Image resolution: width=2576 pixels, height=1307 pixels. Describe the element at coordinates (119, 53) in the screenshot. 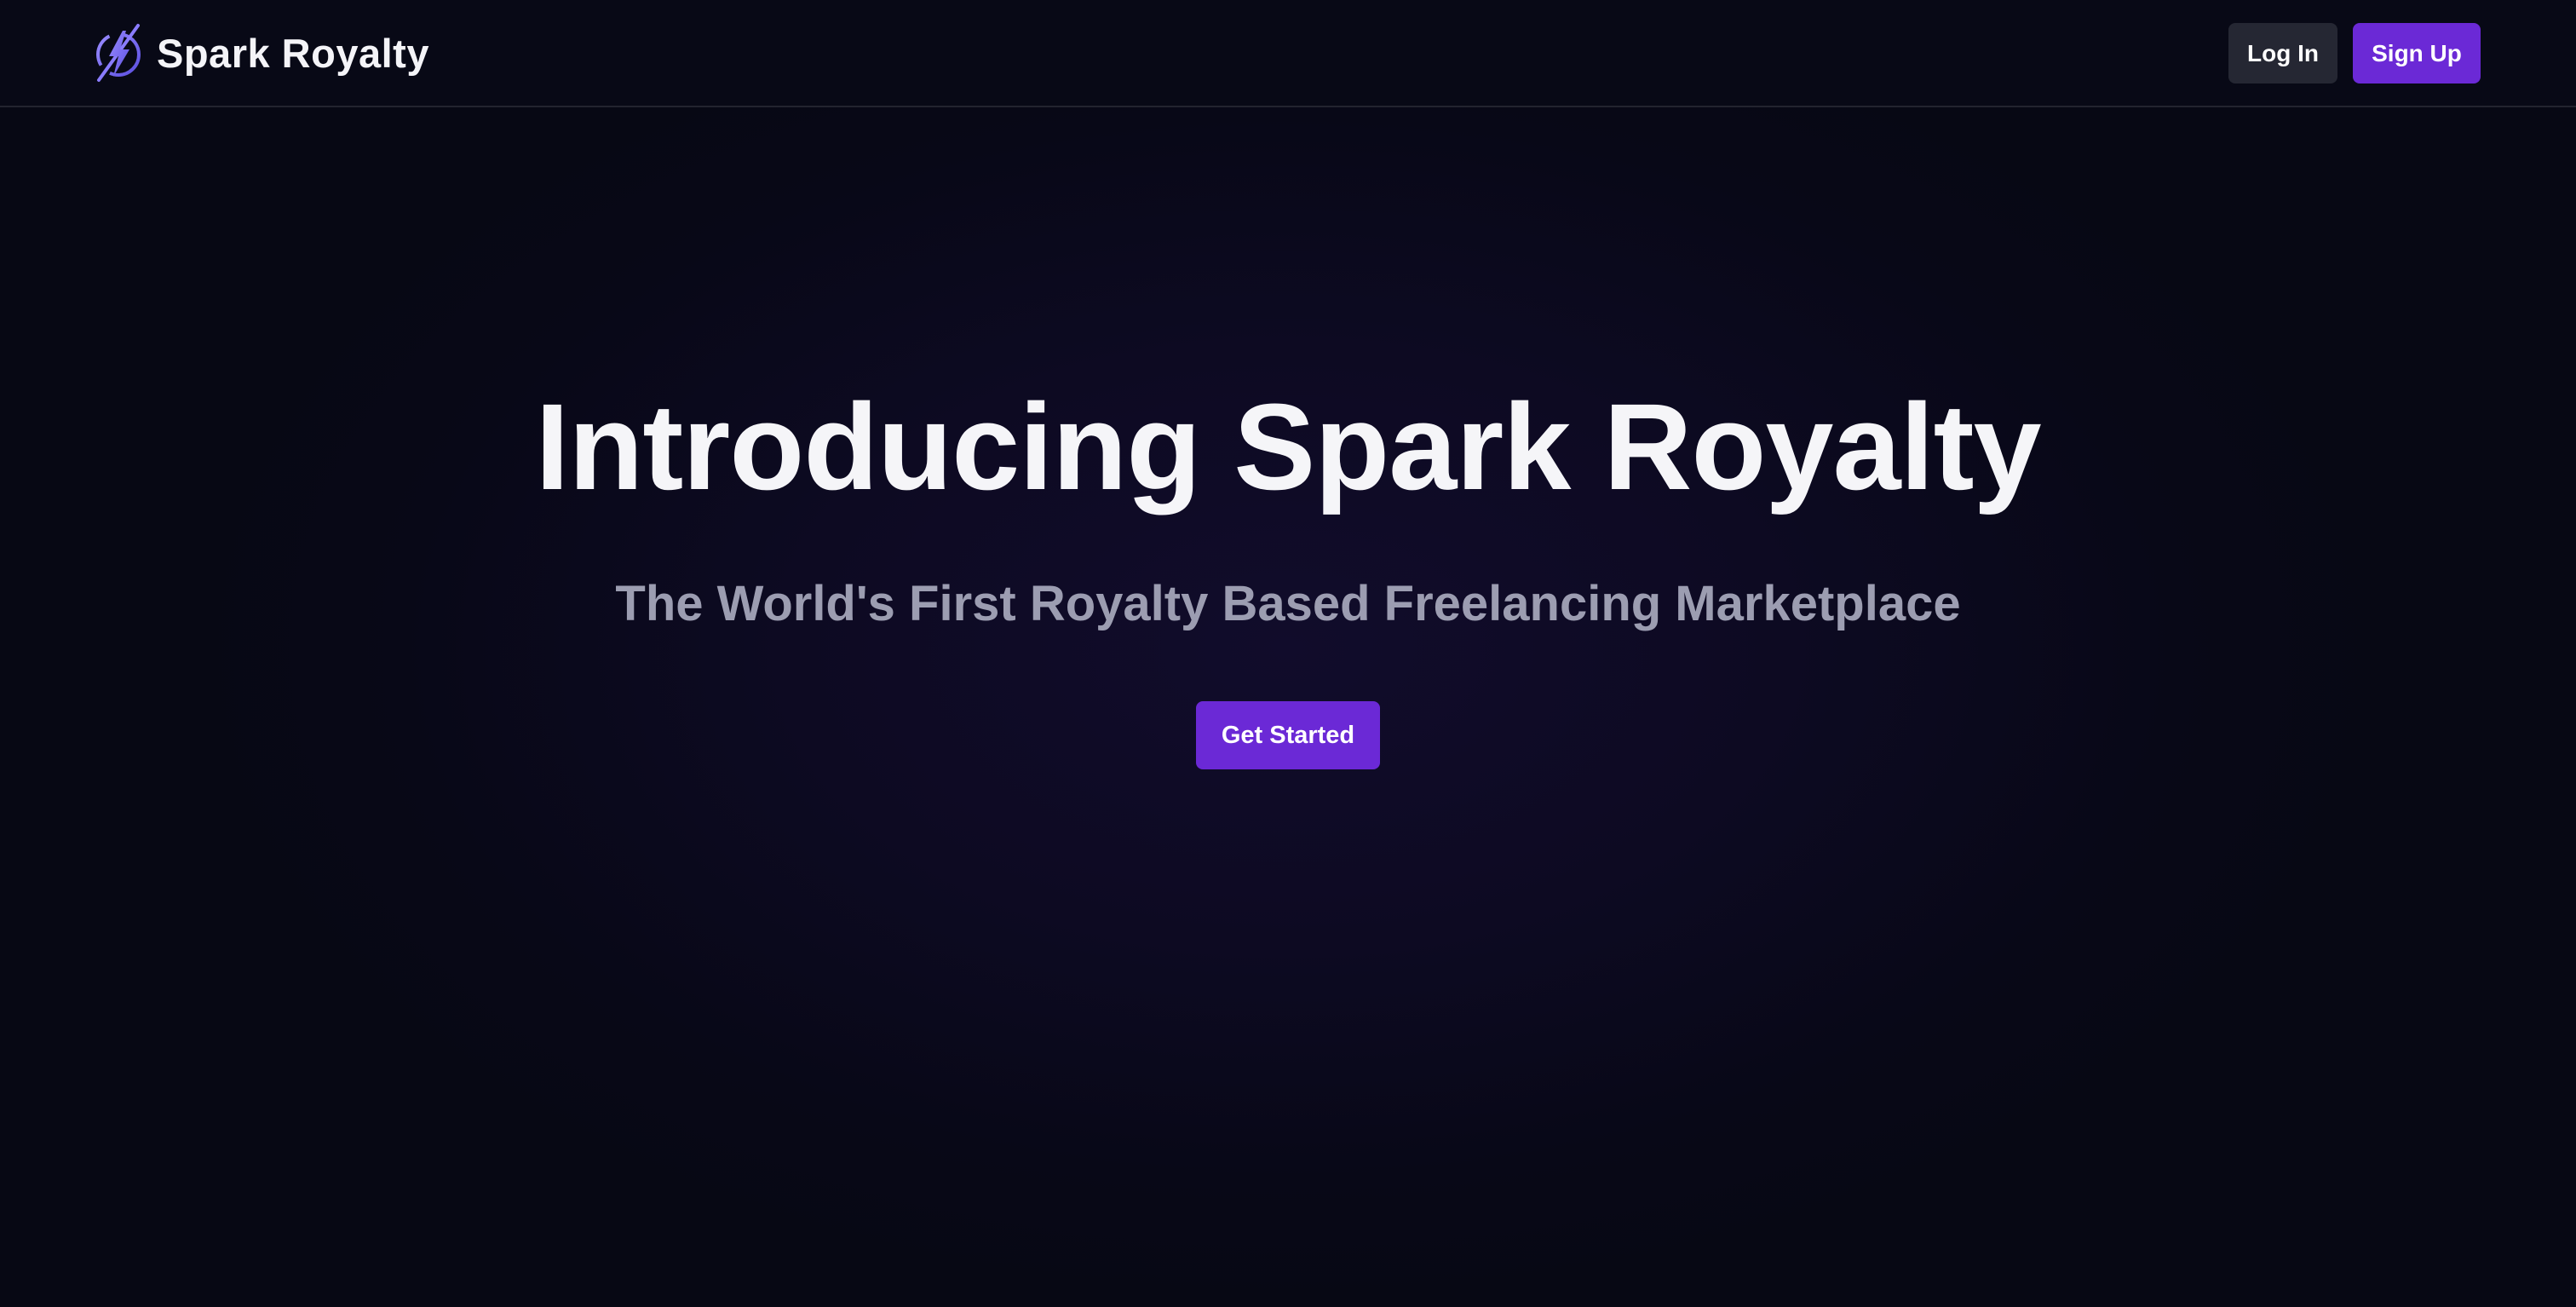

I see `lightning-bolt-icon` at that location.